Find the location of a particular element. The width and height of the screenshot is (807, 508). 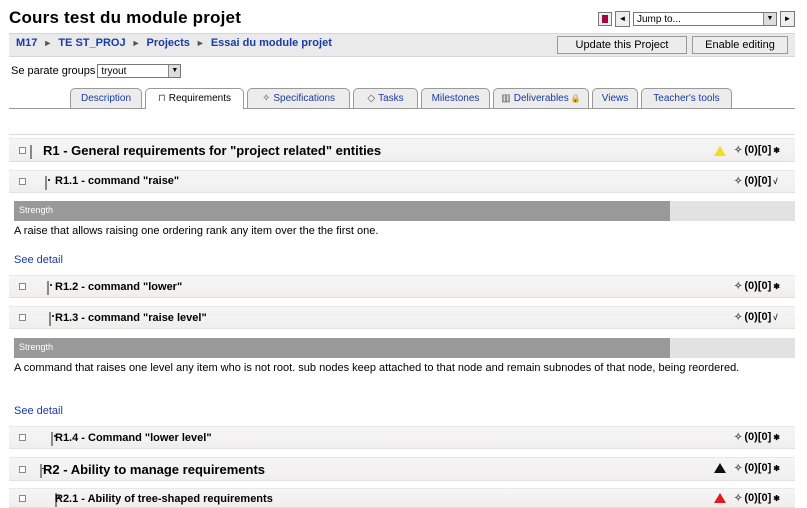

expand-toggle-icon is located at coordinates (31, 152).